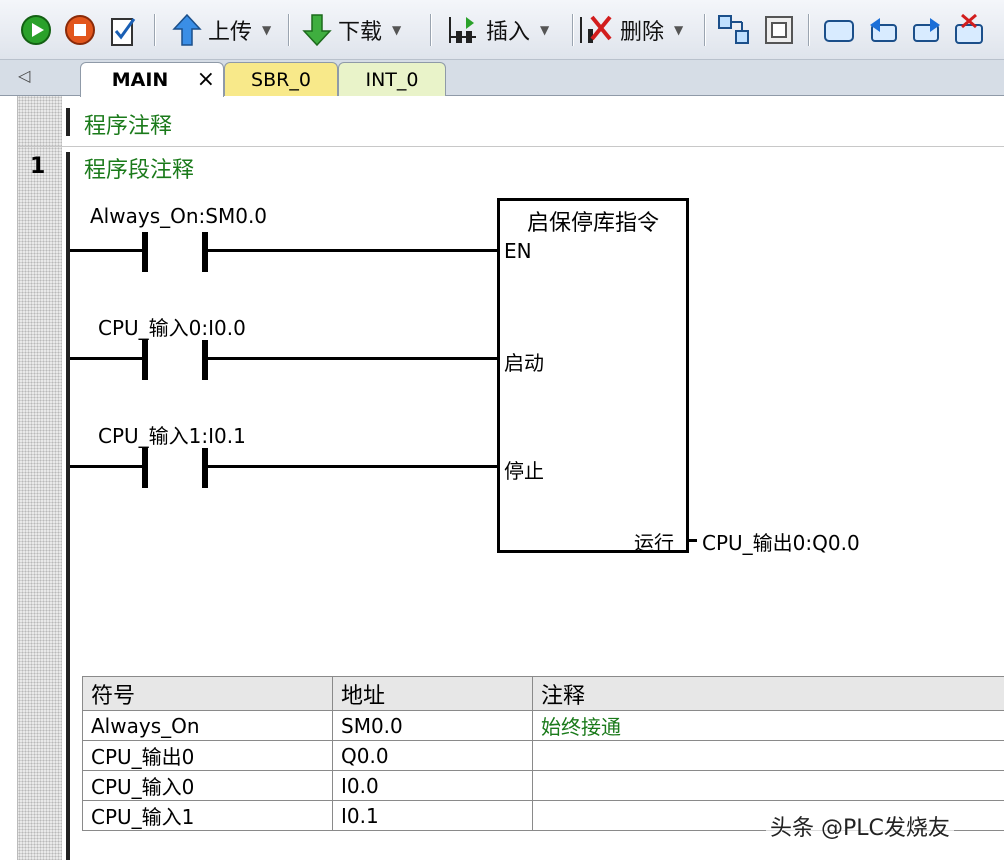 The width and height of the screenshot is (1004, 860). I want to click on close-window-button, so click(969, 30).